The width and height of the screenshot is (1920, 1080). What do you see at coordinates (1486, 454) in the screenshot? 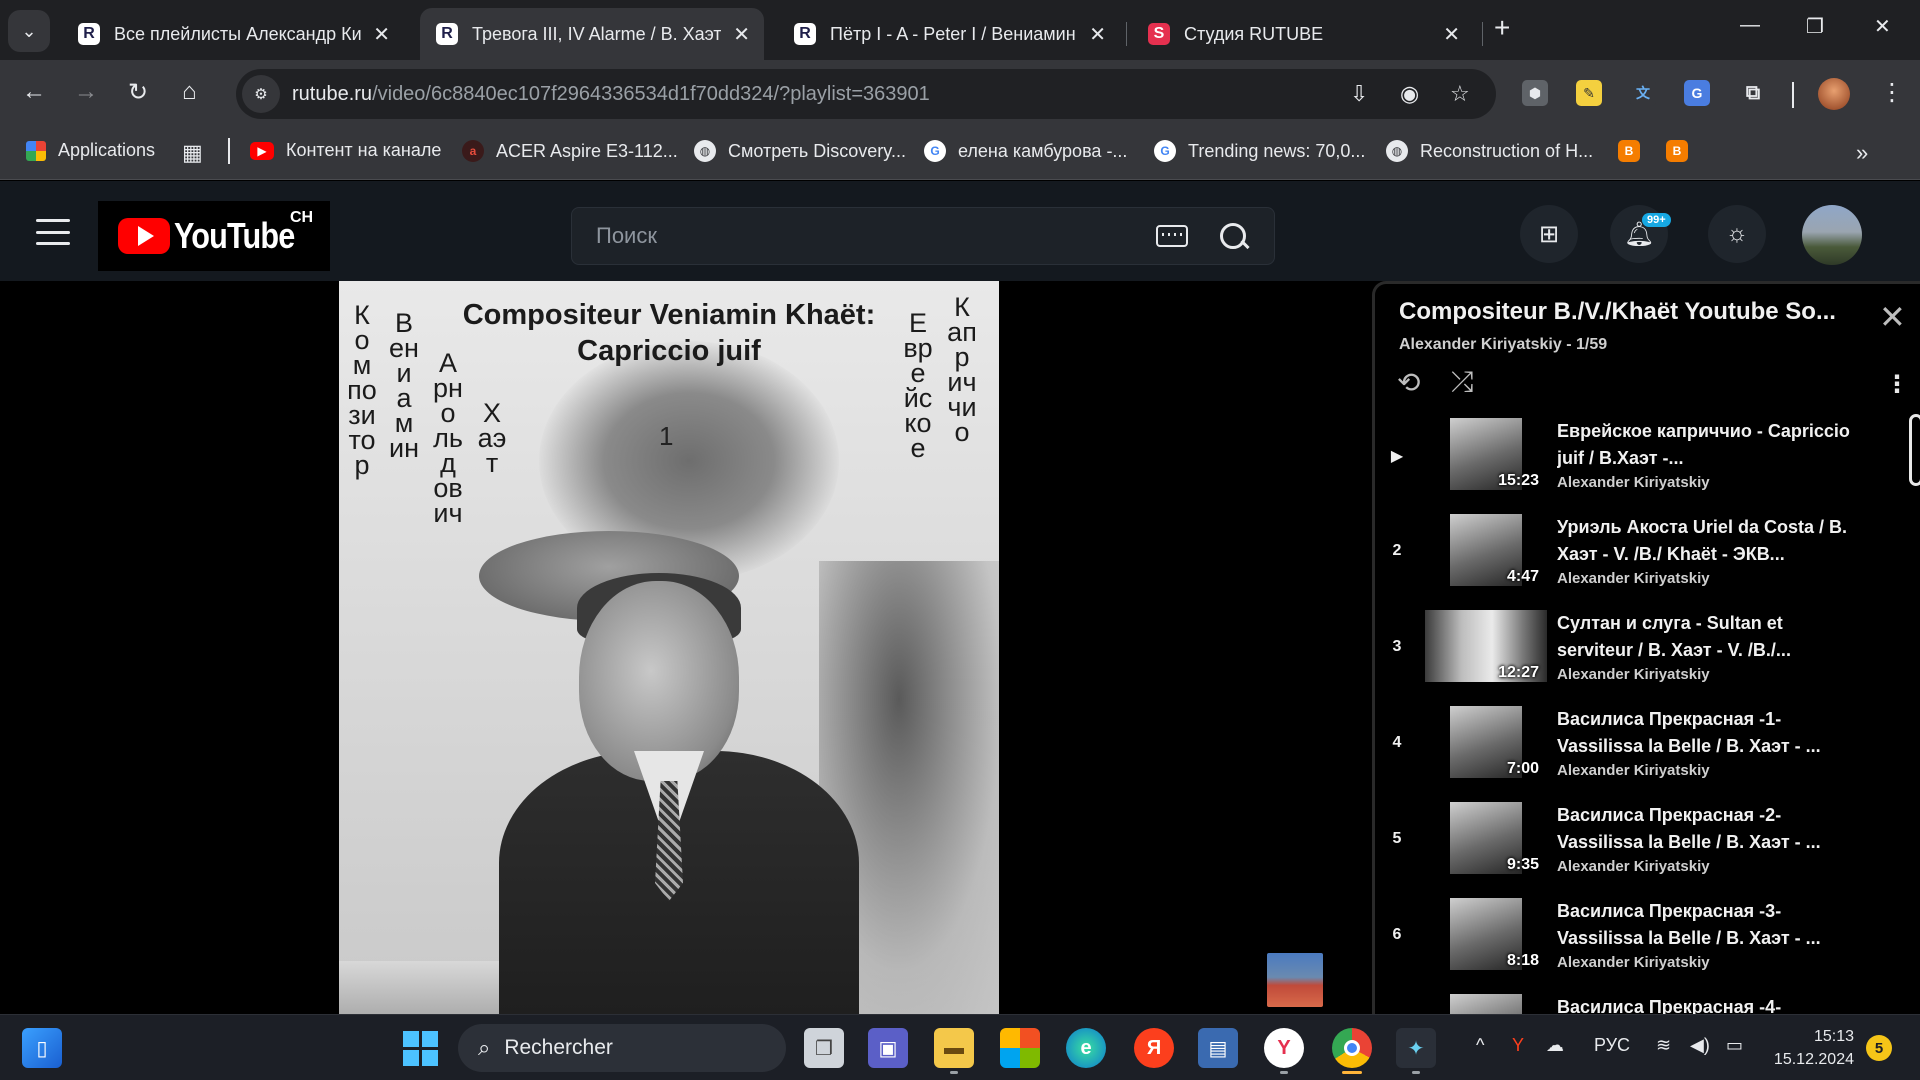
I see `playlist-item-thumbnail: 15:23` at bounding box center [1486, 454].